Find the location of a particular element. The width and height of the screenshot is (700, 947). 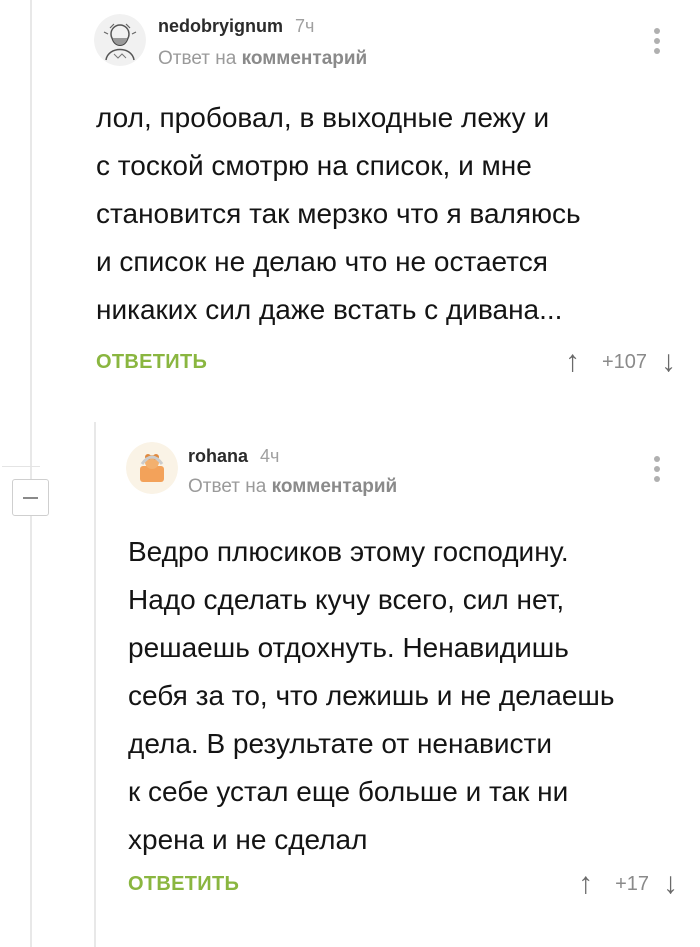

minus-icon is located at coordinates (30, 498).